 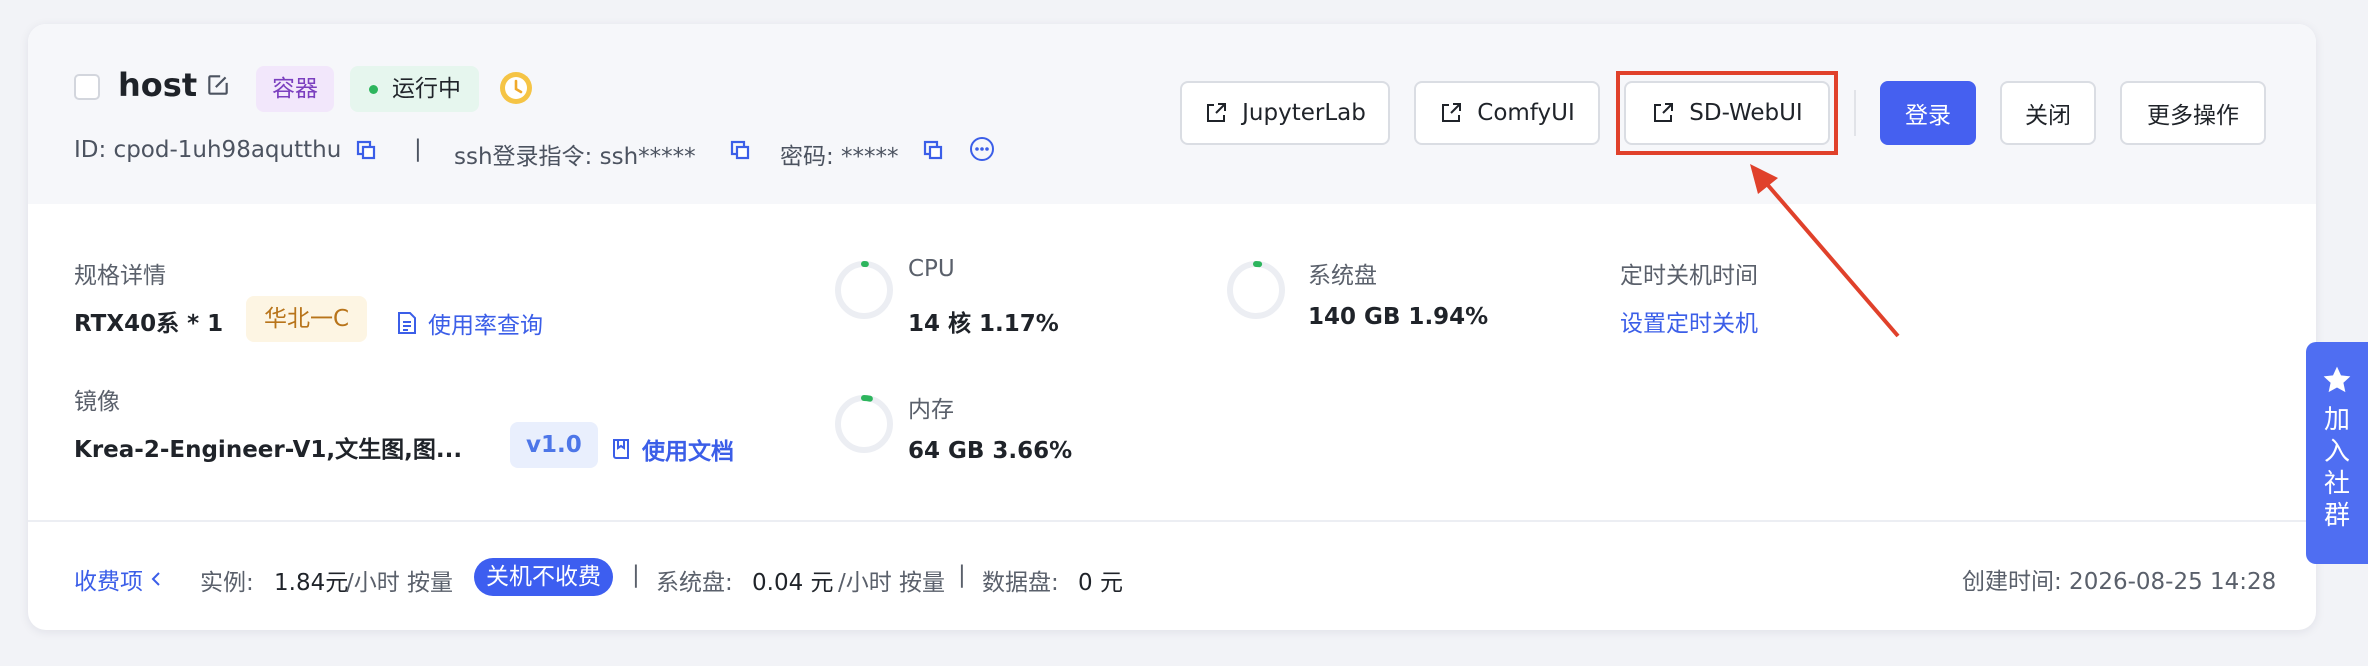 I want to click on status-text: 运行中, so click(x=426, y=89).